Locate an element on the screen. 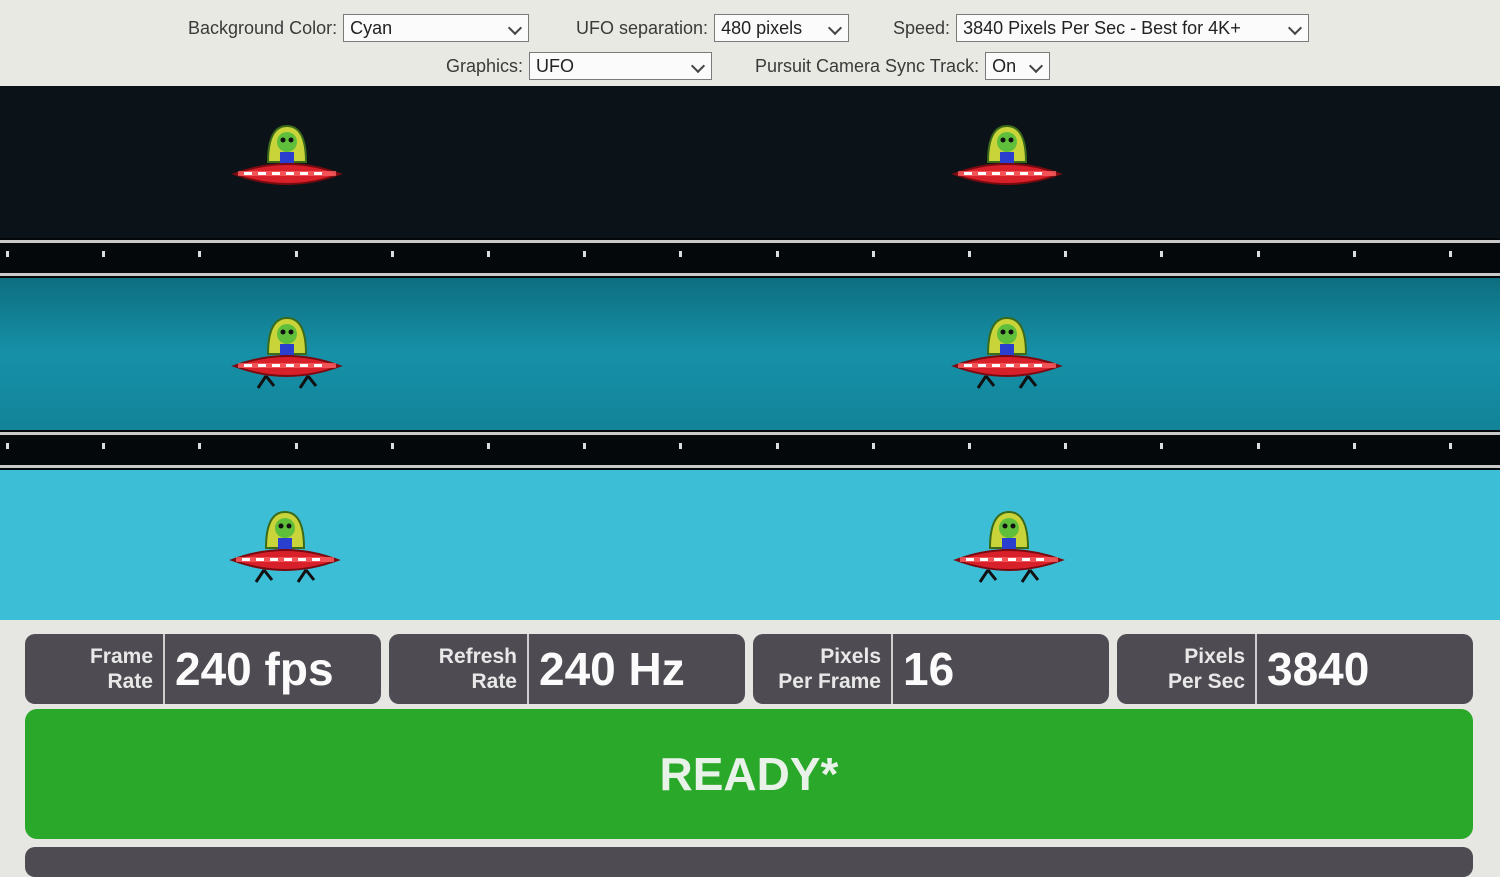  pixels-per-sec-key: Pixels Per Sec is located at coordinates (1187, 669).